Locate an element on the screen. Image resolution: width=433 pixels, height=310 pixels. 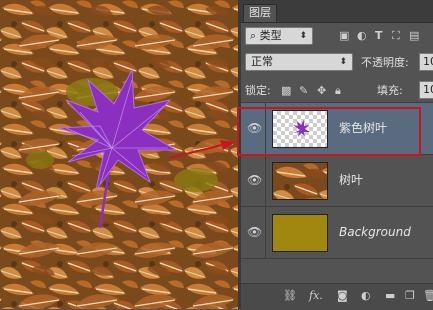
trash-icon: 🗑︎ is located at coordinates (428, 295).